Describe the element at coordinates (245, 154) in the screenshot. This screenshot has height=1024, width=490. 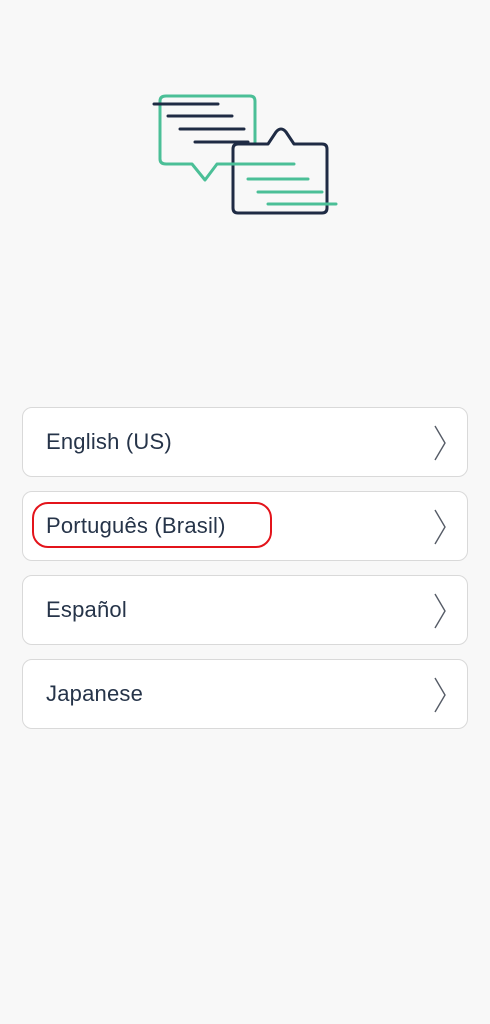
I see `translate-chat-bubbles-icon` at that location.